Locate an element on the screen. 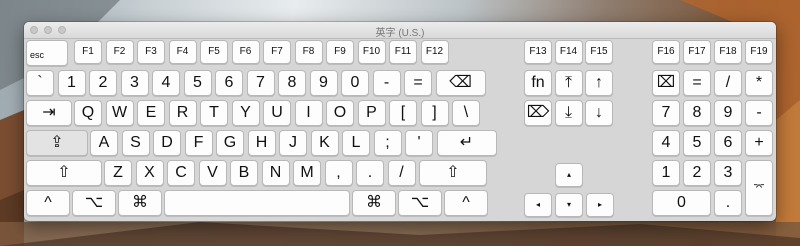 This screenshot has width=800, height=246. fn-key: fn is located at coordinates (538, 83).